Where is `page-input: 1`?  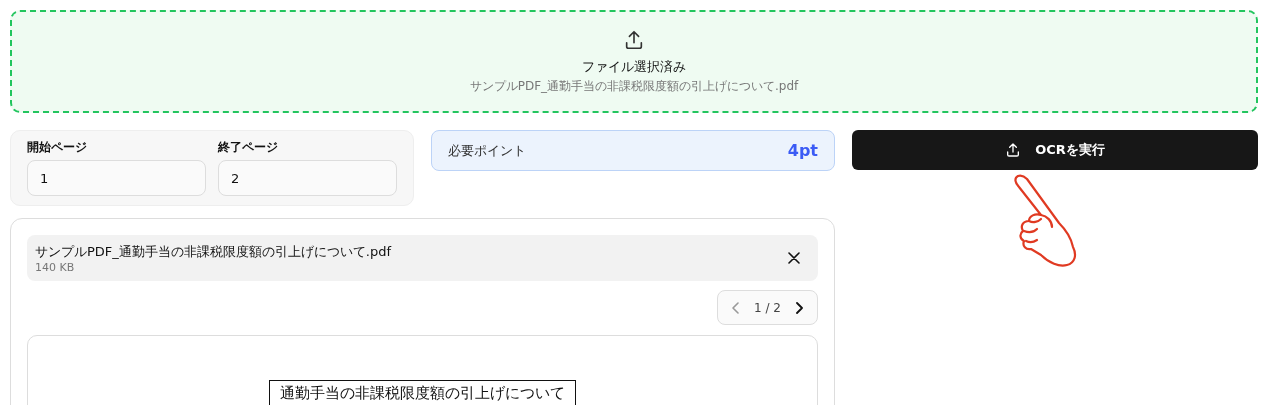
page-input: 1 is located at coordinates (116, 178).